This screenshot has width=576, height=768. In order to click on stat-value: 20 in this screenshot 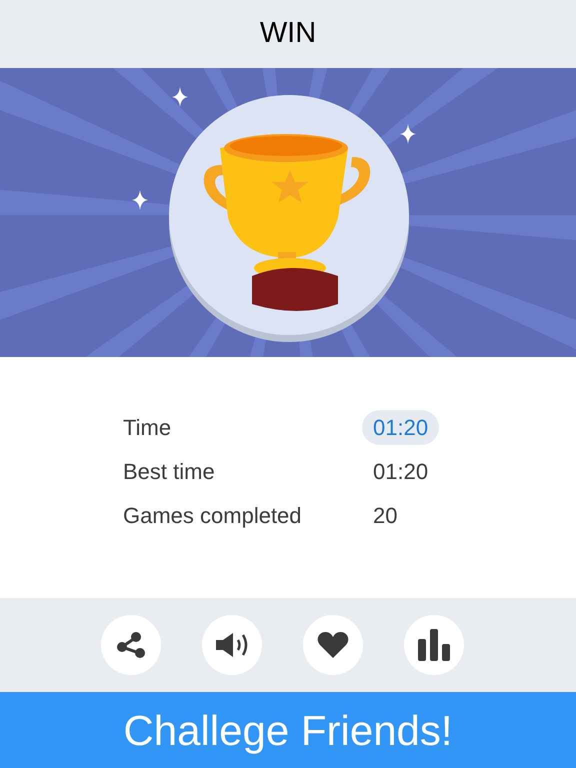, I will do `click(385, 516)`.